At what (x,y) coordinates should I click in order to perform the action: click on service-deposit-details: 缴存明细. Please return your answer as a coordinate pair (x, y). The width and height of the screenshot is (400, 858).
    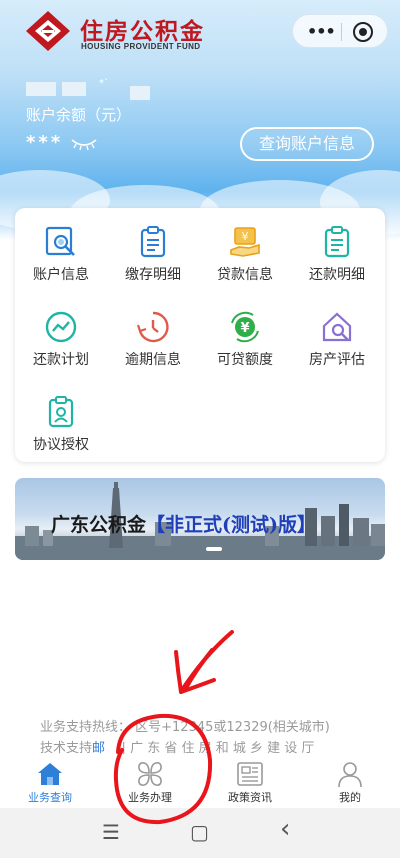
    Looking at the image, I should click on (153, 252).